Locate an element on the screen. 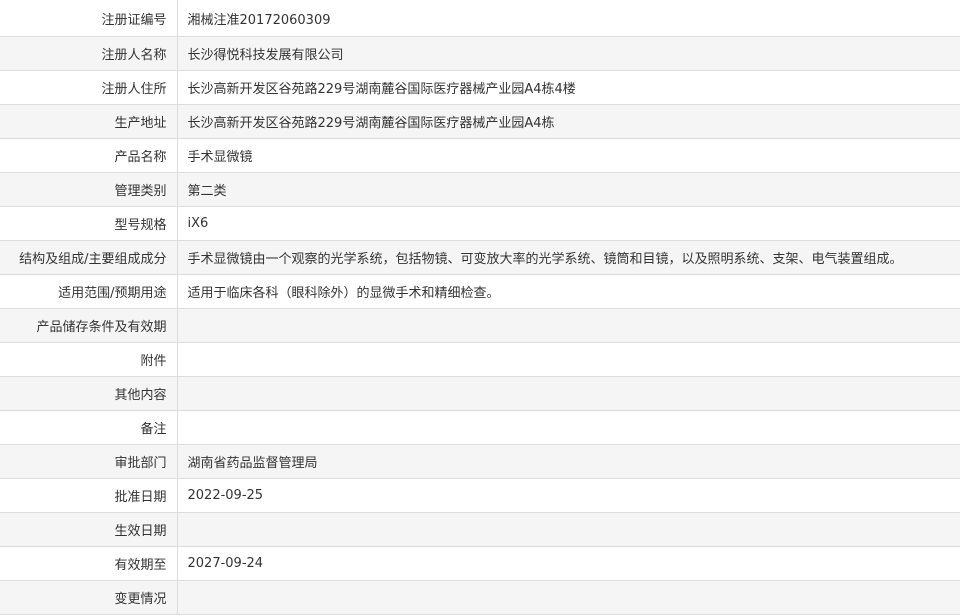 This screenshot has height=616, width=960. table-row-production-address: 生产地址 长沙高新开发区谷苑路229号湖南麓谷国际医疗器械产业园A4栋 is located at coordinates (480, 121).